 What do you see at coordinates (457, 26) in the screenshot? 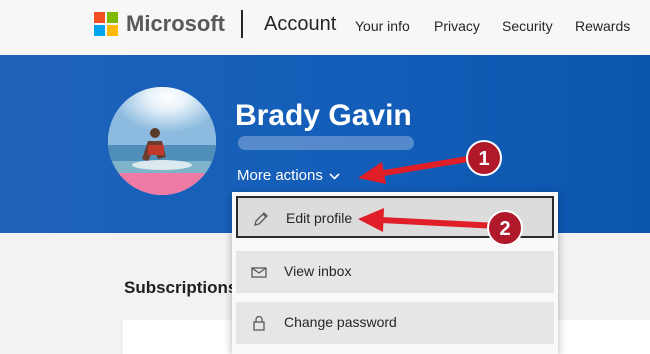
I see `nav-privacy: Privacy` at bounding box center [457, 26].